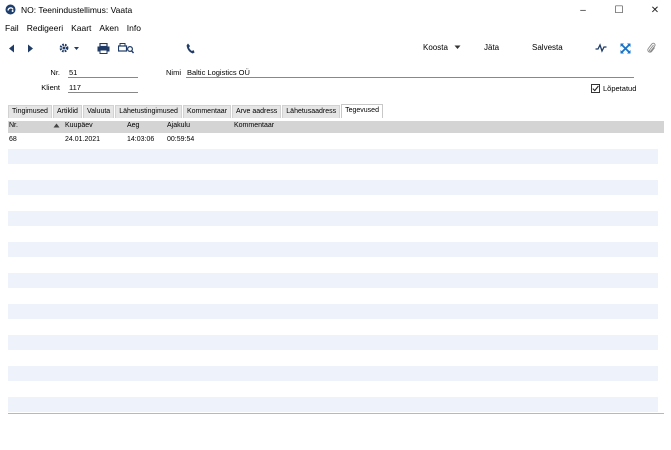 This screenshot has width=671, height=450. What do you see at coordinates (336, 127) in the screenshot?
I see `grid-header: Nr. Kuupäev Aeg Ajakulu Kommentaar` at bounding box center [336, 127].